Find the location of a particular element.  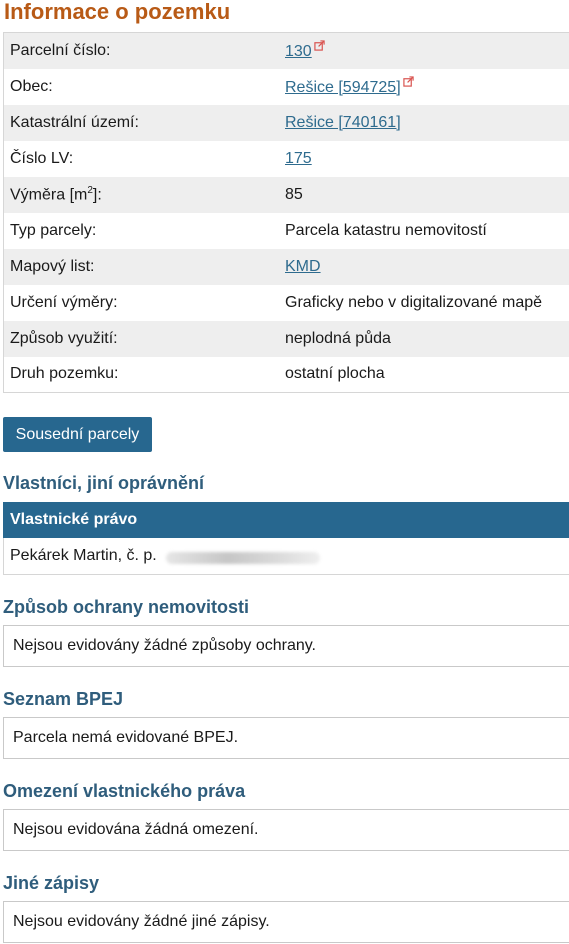

label-lv-number: Číslo LV: is located at coordinates (42, 158).